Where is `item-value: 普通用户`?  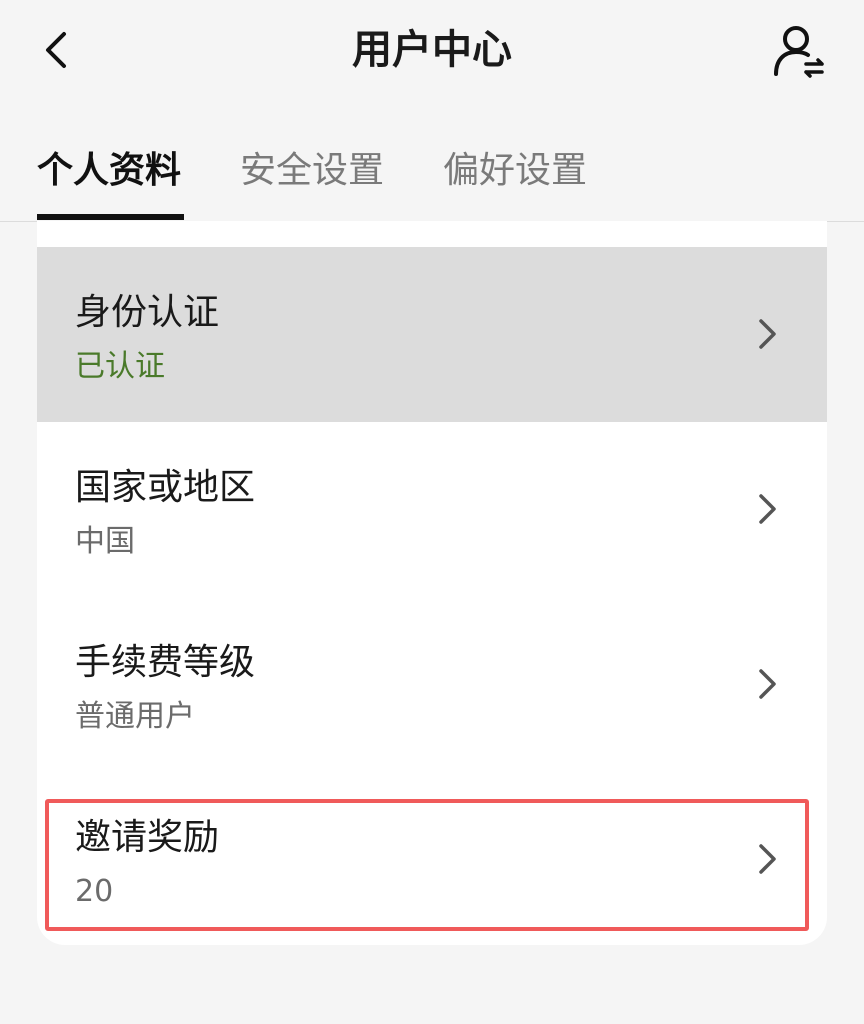 item-value: 普通用户 is located at coordinates (135, 716).